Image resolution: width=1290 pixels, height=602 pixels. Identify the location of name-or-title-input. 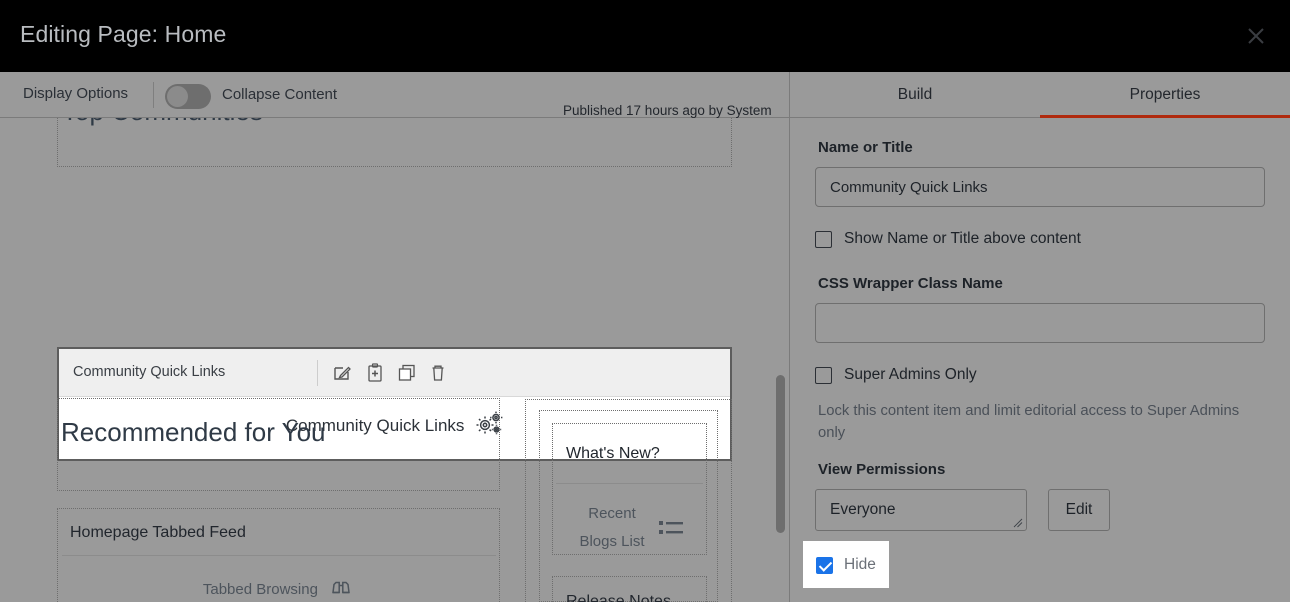
(1040, 187).